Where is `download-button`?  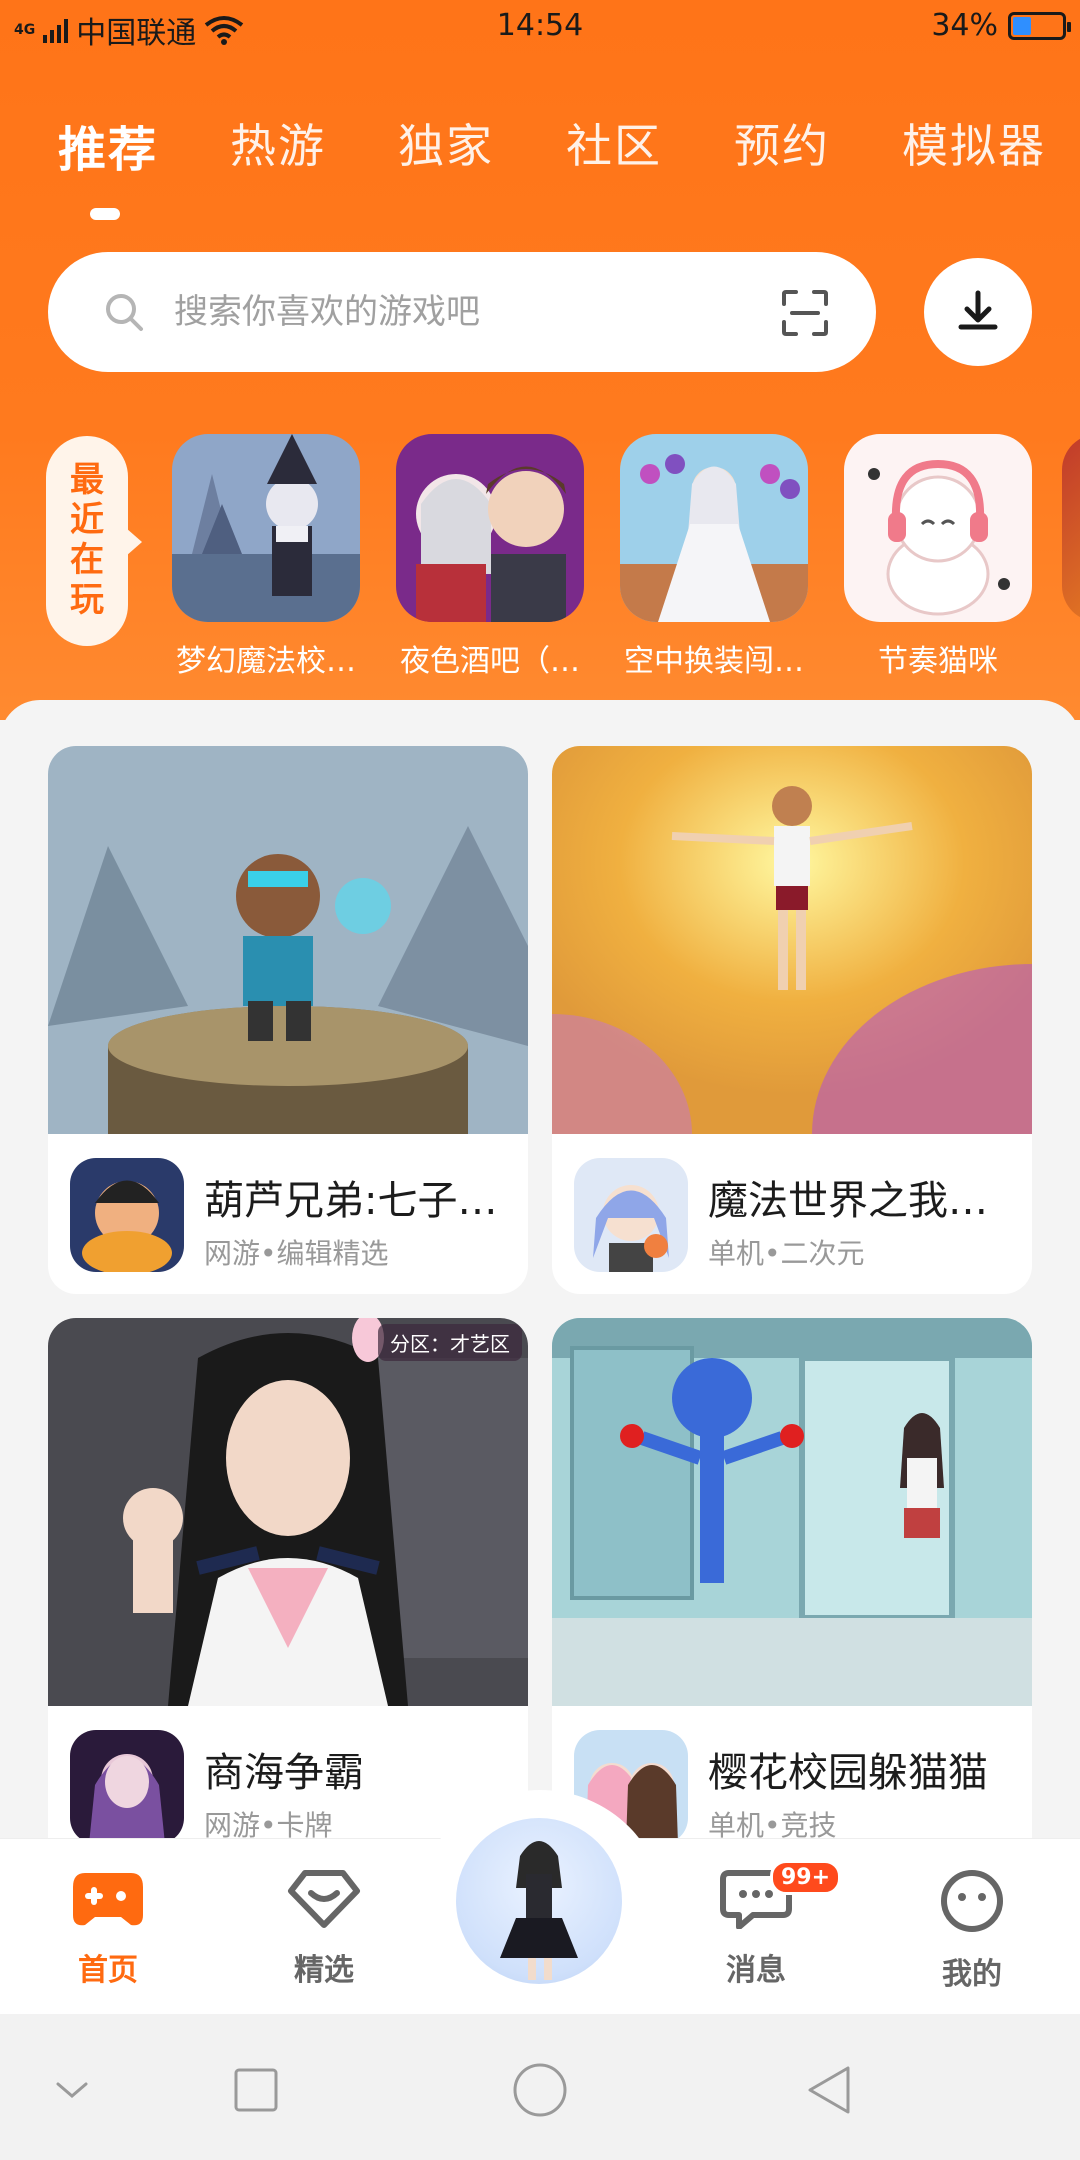
download-button is located at coordinates (978, 312).